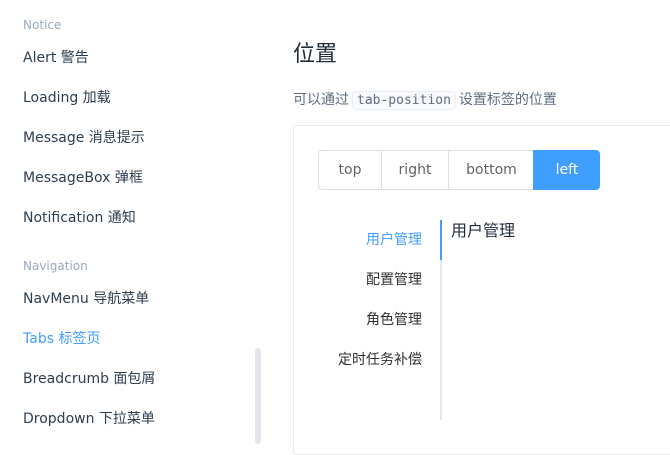 The height and width of the screenshot is (455, 670). I want to click on tabs-active-bar, so click(441, 240).